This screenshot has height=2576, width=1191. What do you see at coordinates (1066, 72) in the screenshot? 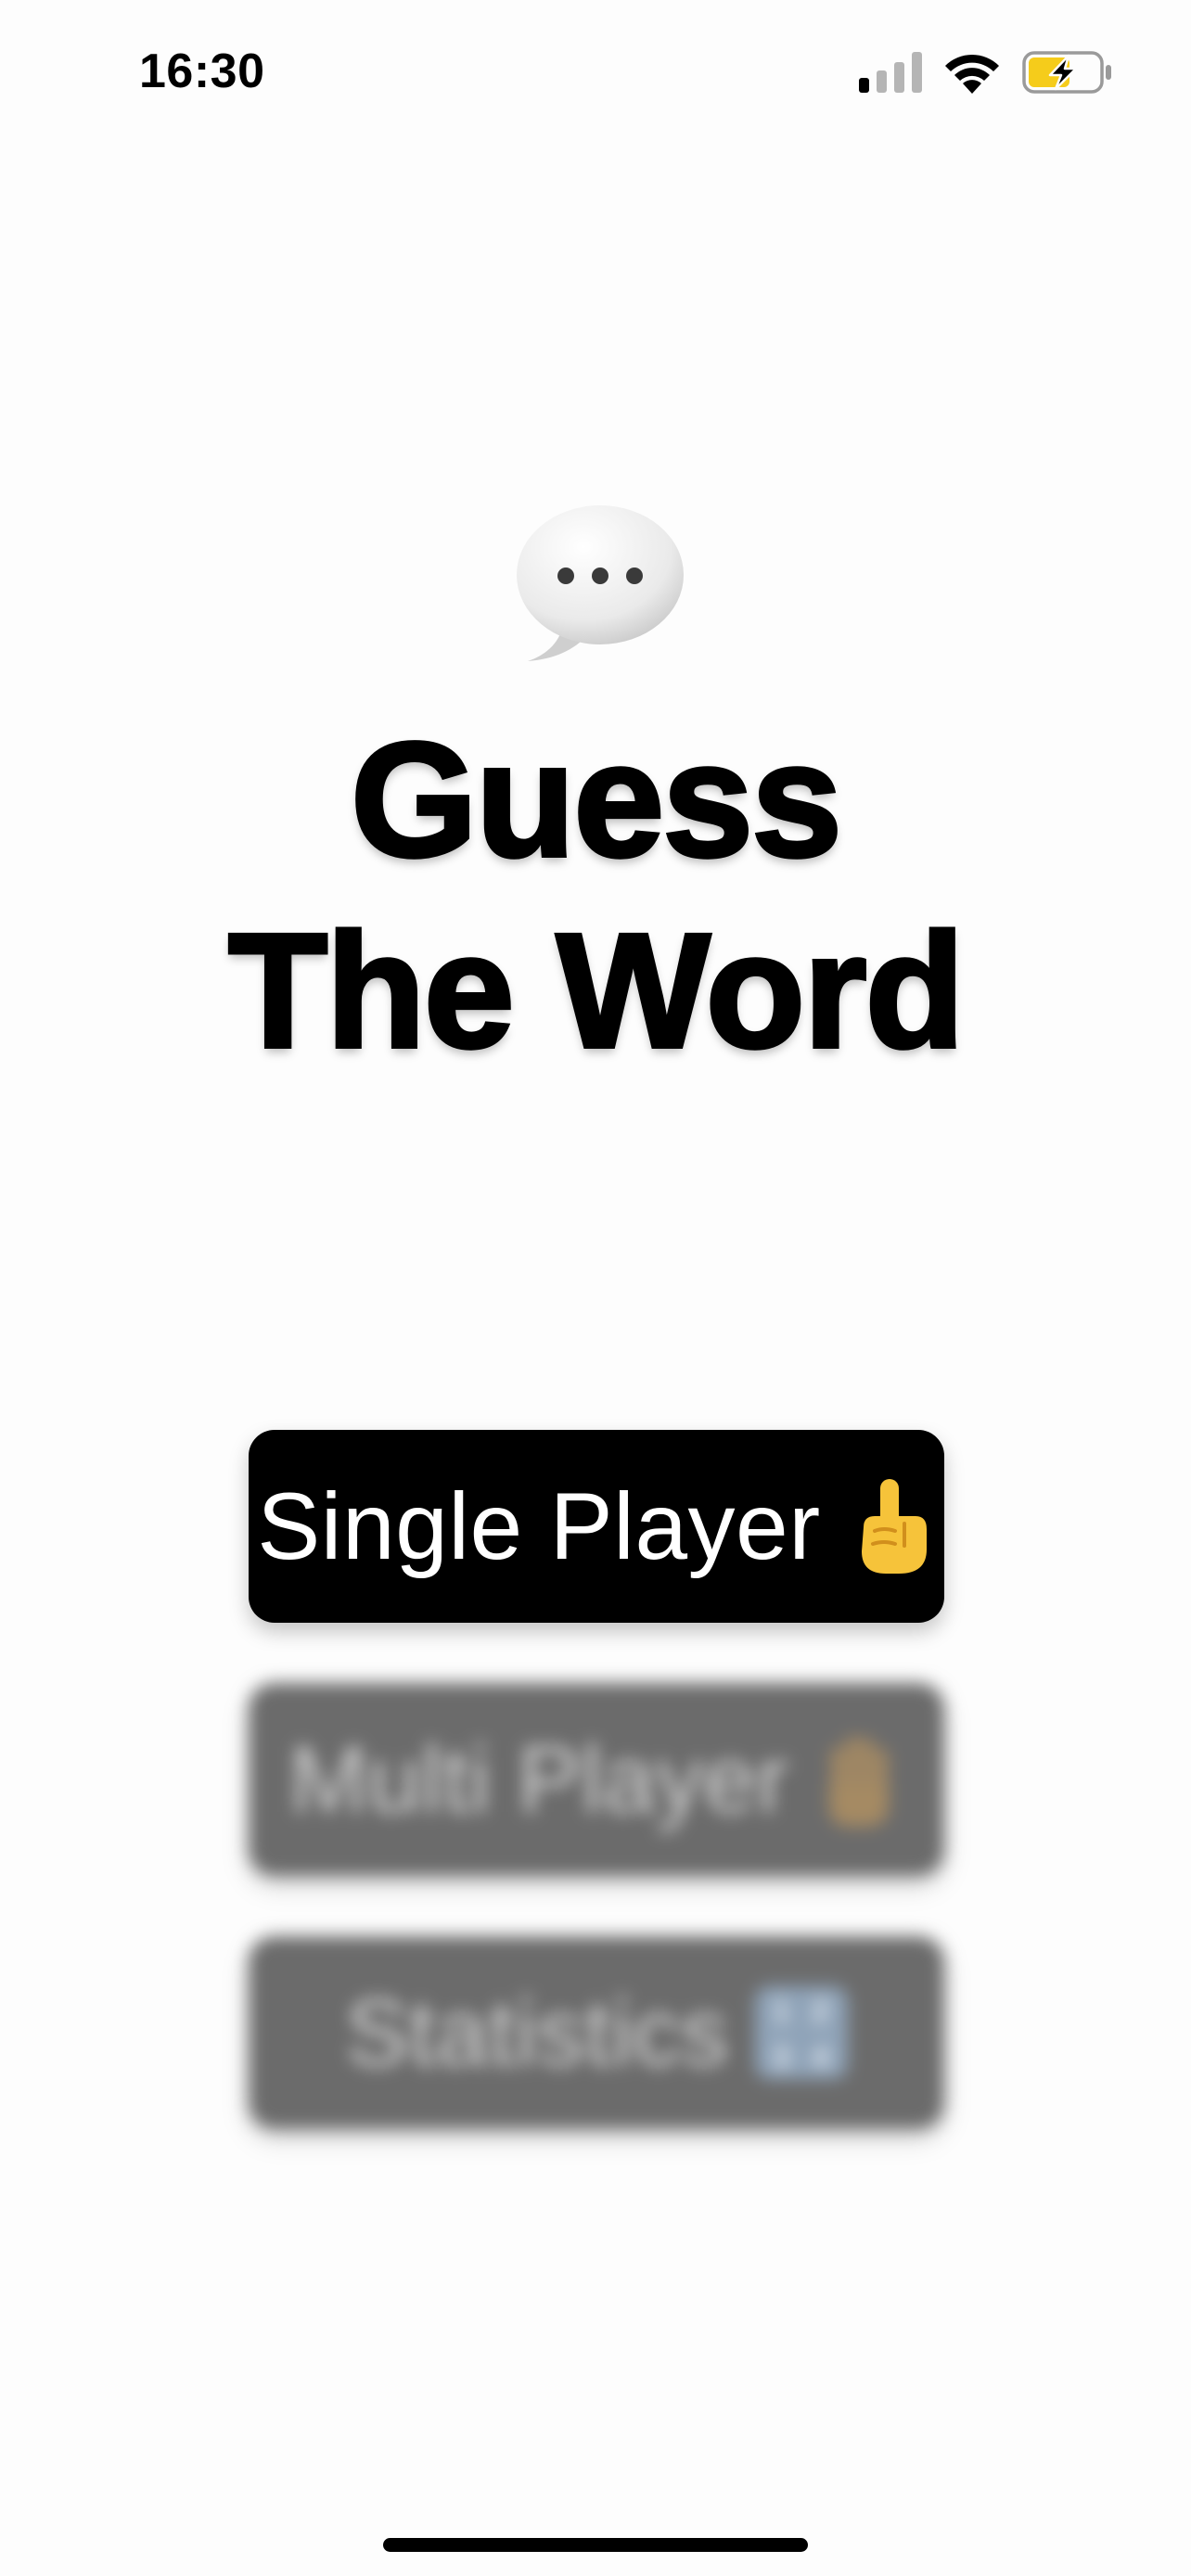
I see `battery-charging-icon` at bounding box center [1066, 72].